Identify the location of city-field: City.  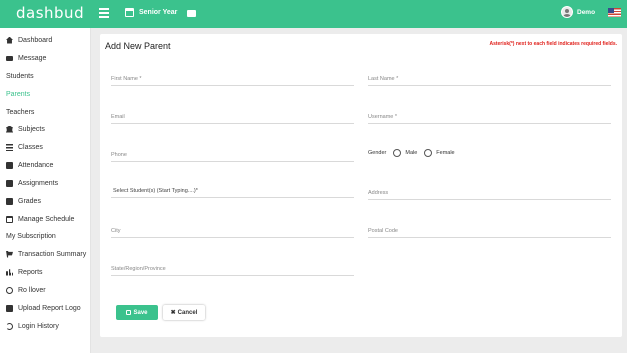
(232, 232).